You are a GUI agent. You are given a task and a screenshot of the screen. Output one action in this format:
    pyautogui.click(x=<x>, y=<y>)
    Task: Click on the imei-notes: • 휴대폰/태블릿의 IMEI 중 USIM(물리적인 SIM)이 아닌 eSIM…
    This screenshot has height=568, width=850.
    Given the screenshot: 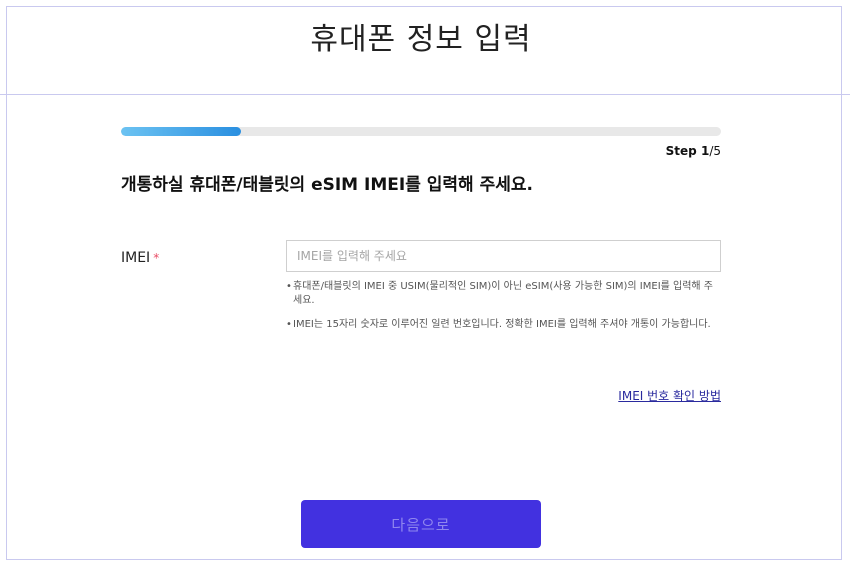 What is the action you would take?
    pyautogui.click(x=503, y=311)
    